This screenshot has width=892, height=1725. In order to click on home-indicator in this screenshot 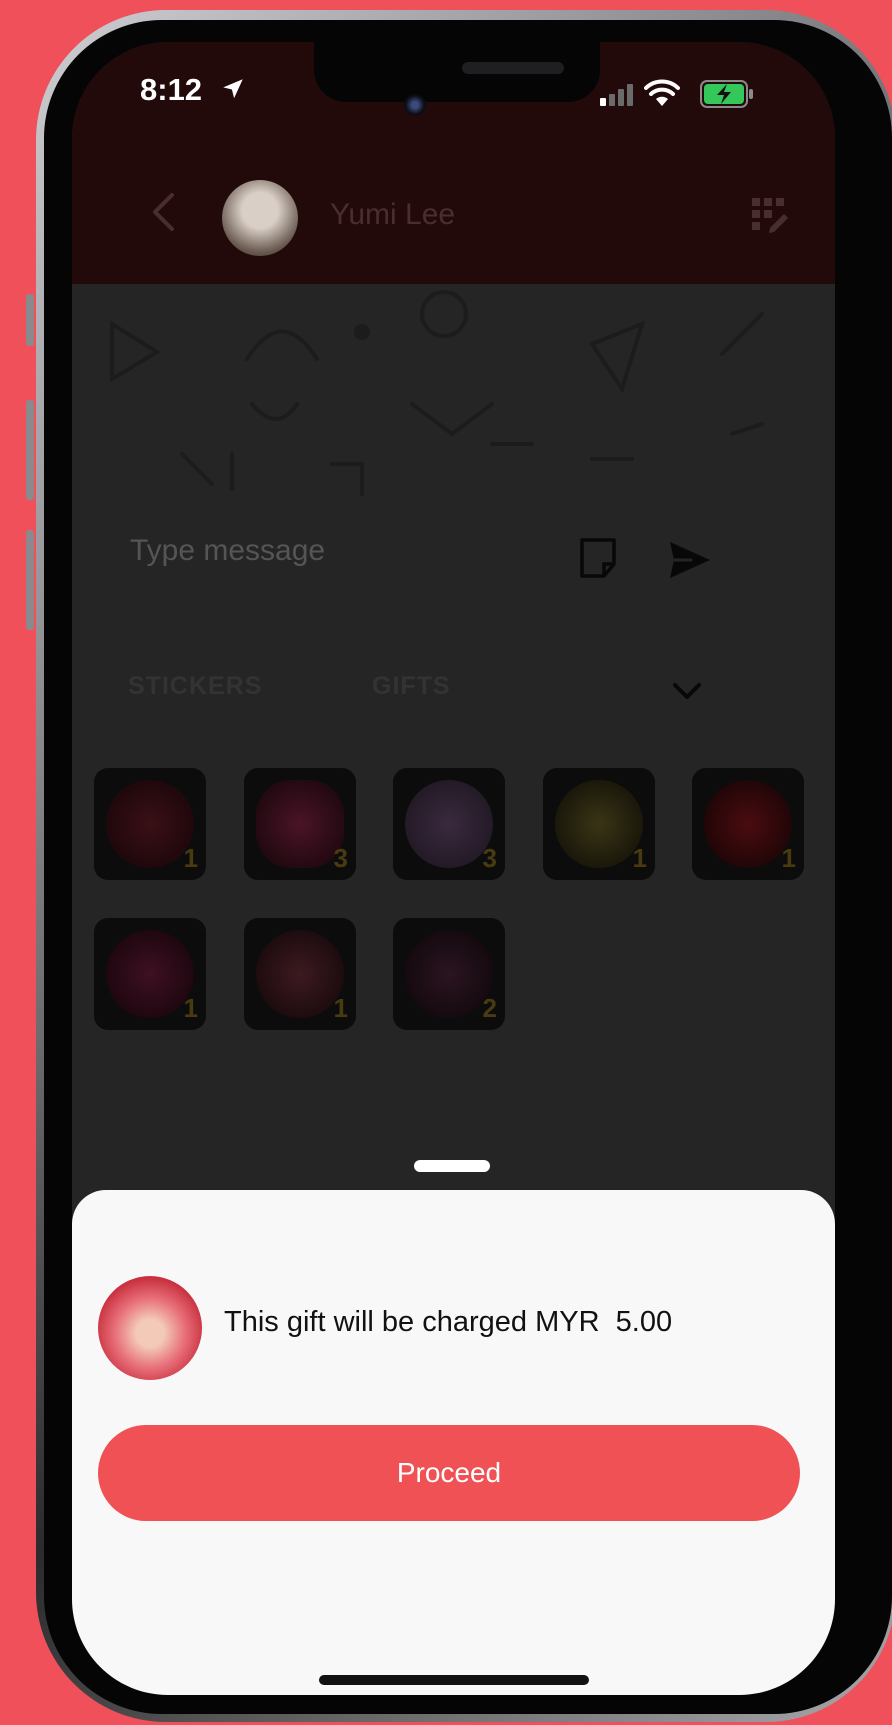, I will do `click(454, 1680)`.